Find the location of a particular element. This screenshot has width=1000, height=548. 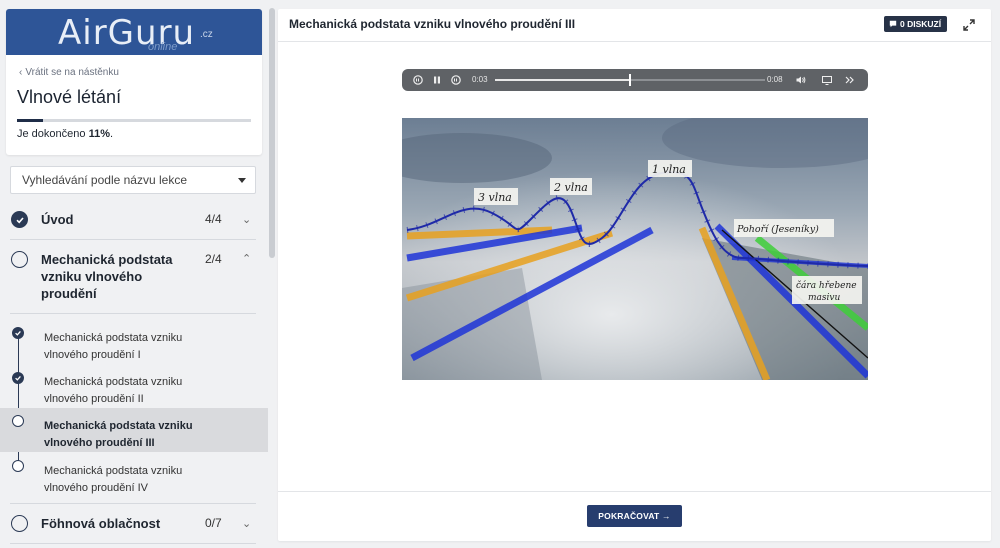

progress-prefix: Je dokončeno is located at coordinates (53, 134).